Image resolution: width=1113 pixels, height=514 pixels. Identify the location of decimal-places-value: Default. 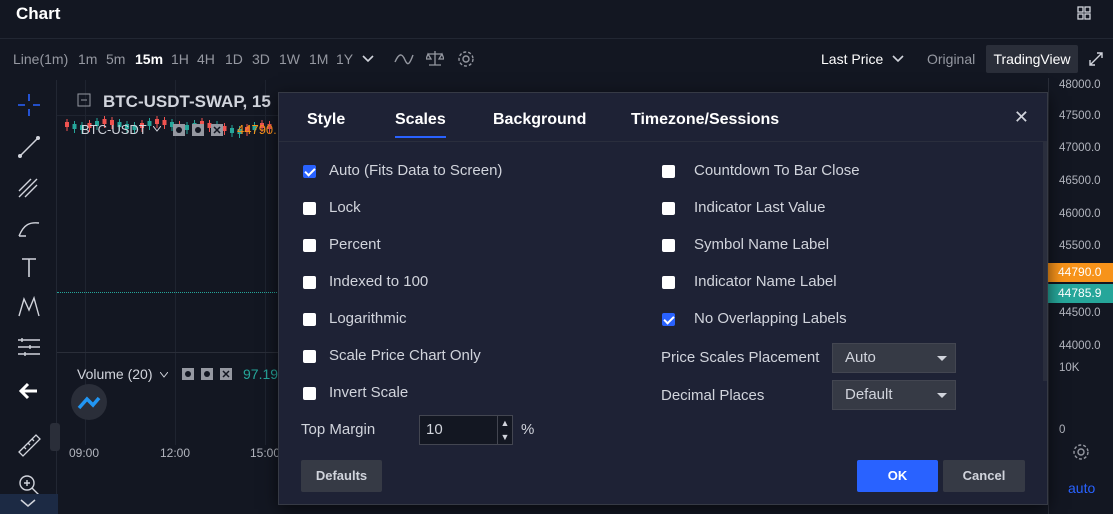
(869, 394).